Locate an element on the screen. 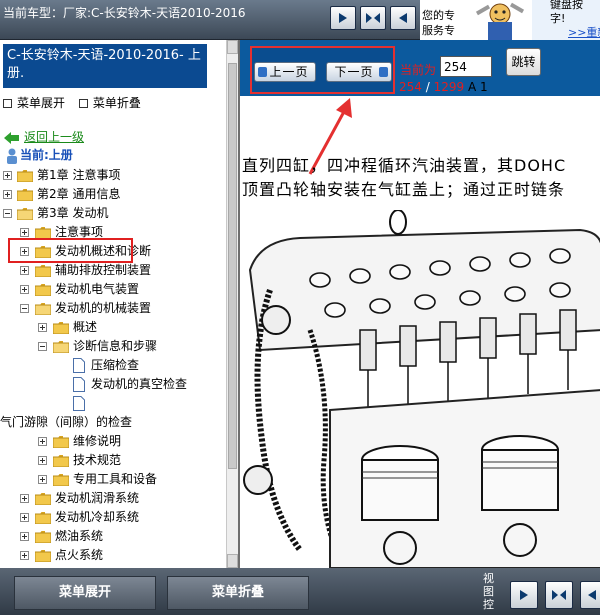  prev-page-button: 上一页 is located at coordinates (285, 72).